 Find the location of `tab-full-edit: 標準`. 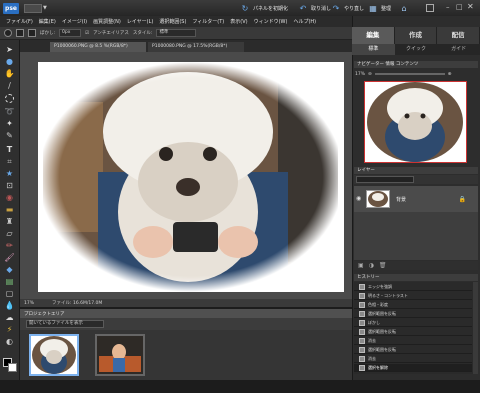

tab-full-edit: 標準 is located at coordinates (373, 49).